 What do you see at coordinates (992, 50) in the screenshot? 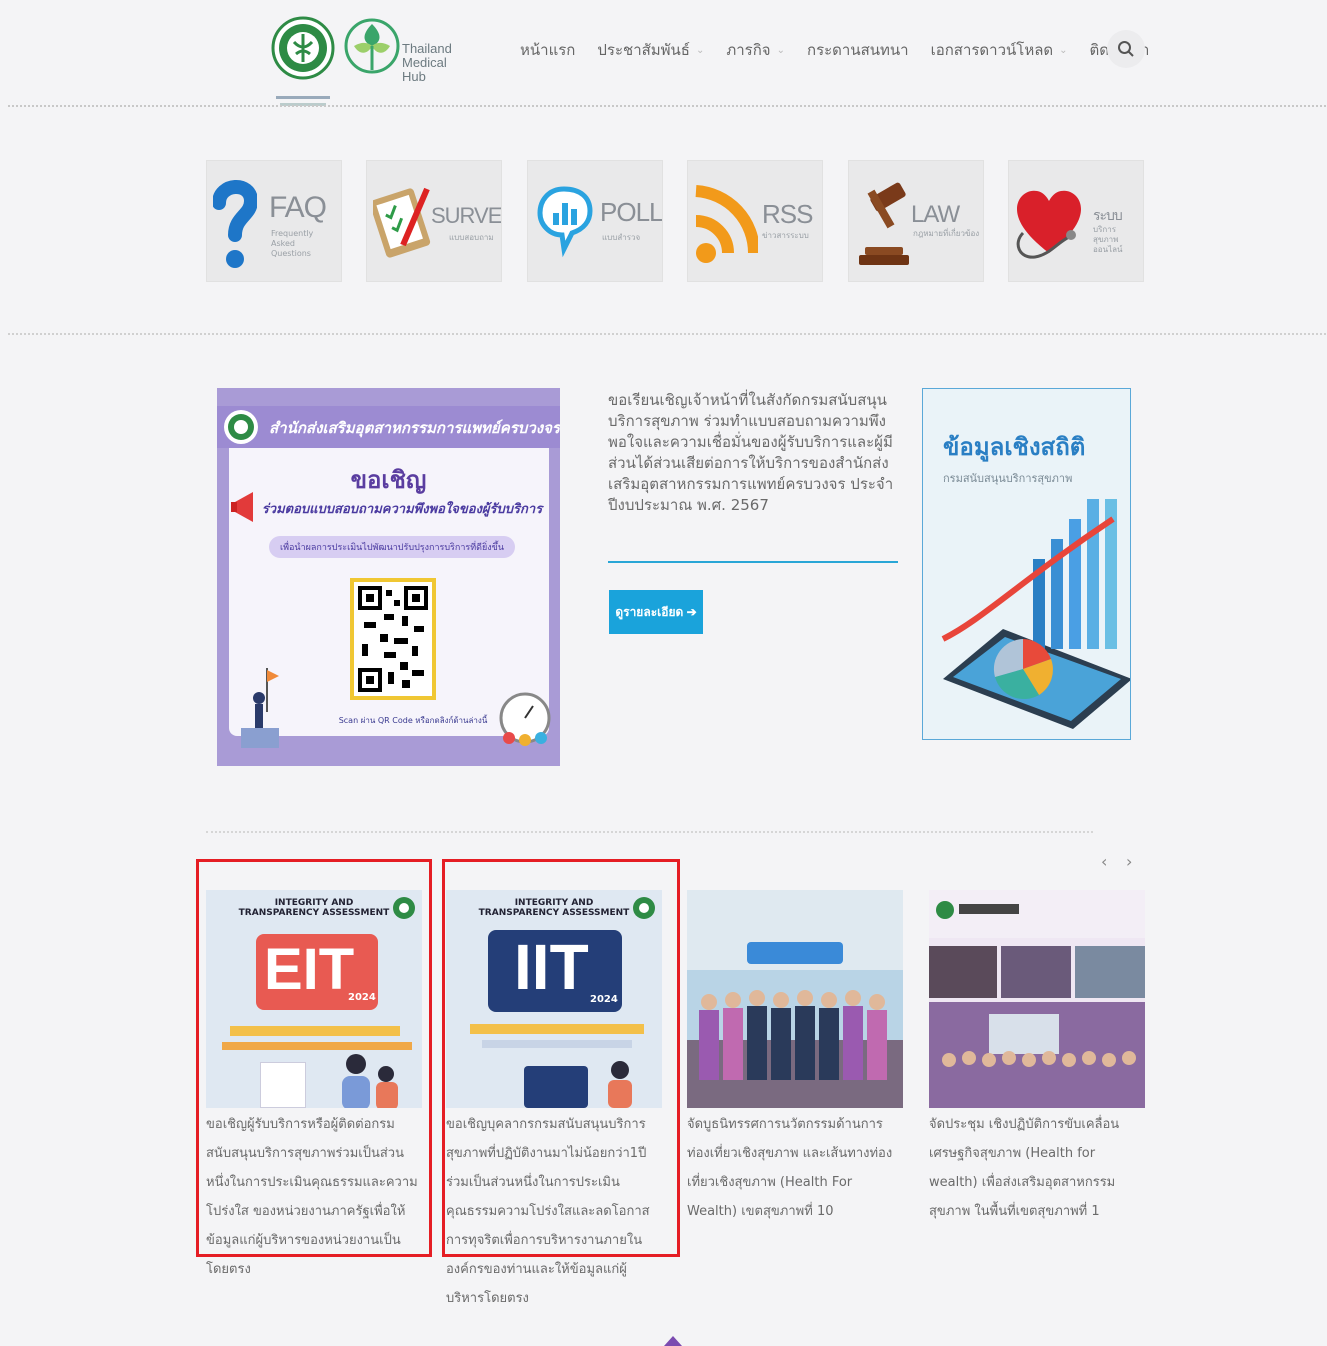
I see `nav-downloads-label: เอกสารดาวน์โหลด` at bounding box center [992, 50].